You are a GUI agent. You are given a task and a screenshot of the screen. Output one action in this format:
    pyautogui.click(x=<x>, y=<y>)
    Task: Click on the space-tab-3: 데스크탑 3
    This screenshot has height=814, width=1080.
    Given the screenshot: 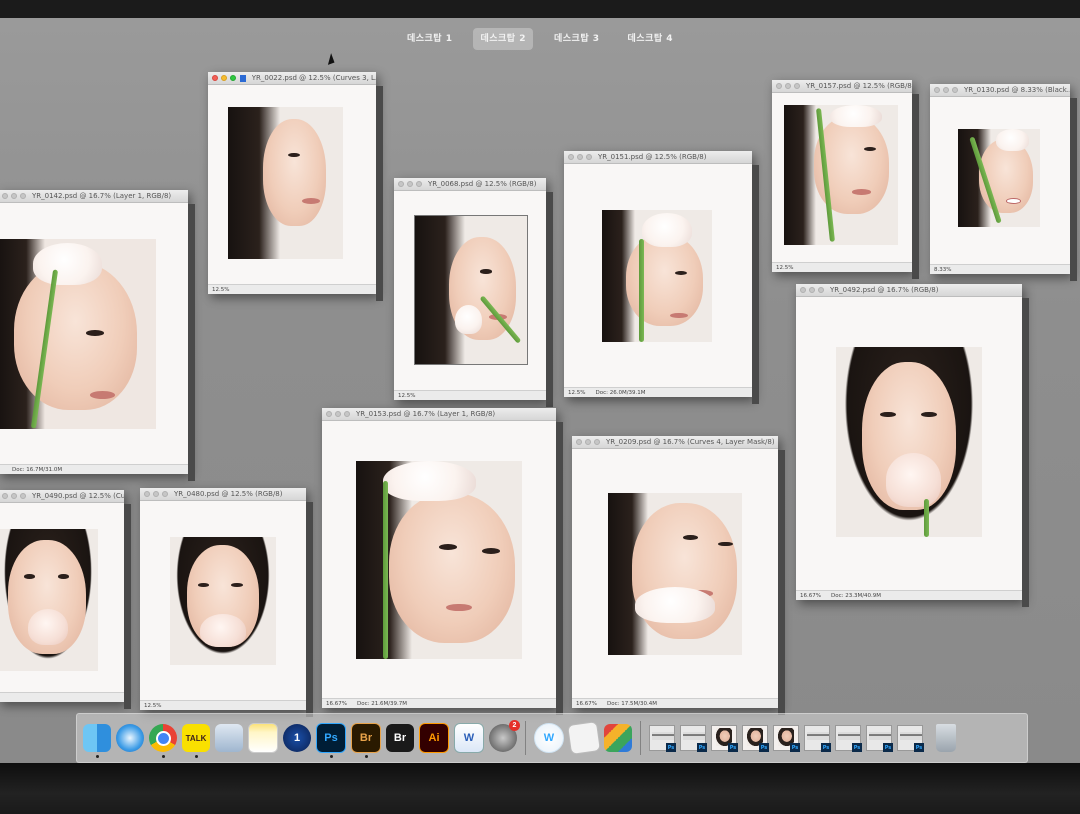 What is the action you would take?
    pyautogui.click(x=577, y=39)
    